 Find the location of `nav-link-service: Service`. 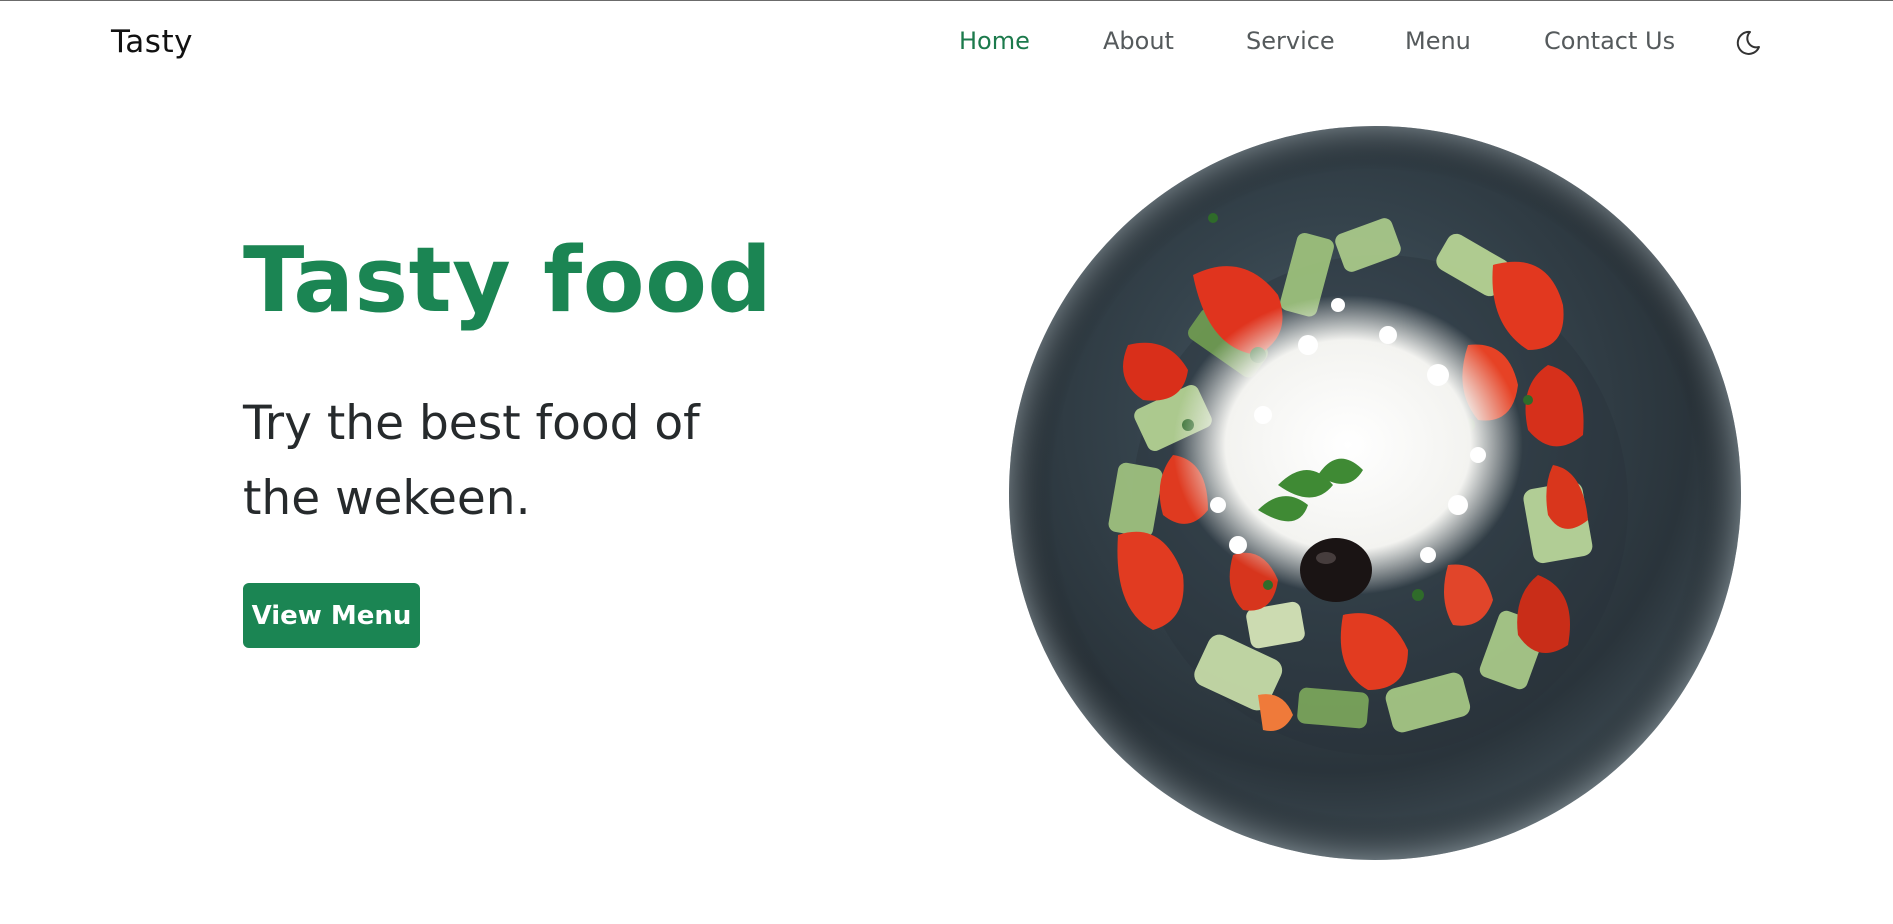

nav-link-service: Service is located at coordinates (1290, 41).